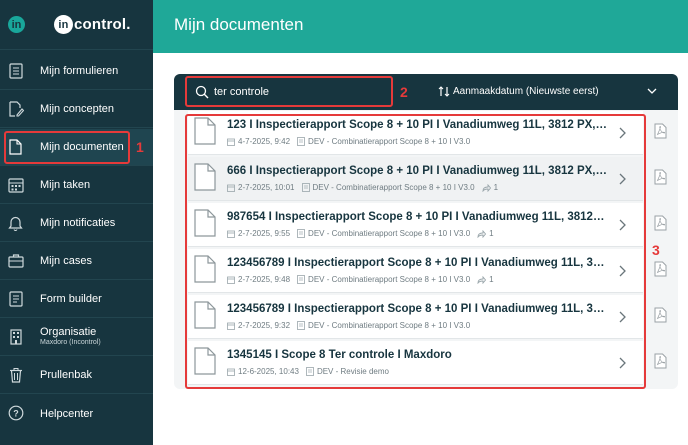 This screenshot has width=688, height=445. Describe the element at coordinates (15, 70) in the screenshot. I see `forms-icon` at that location.